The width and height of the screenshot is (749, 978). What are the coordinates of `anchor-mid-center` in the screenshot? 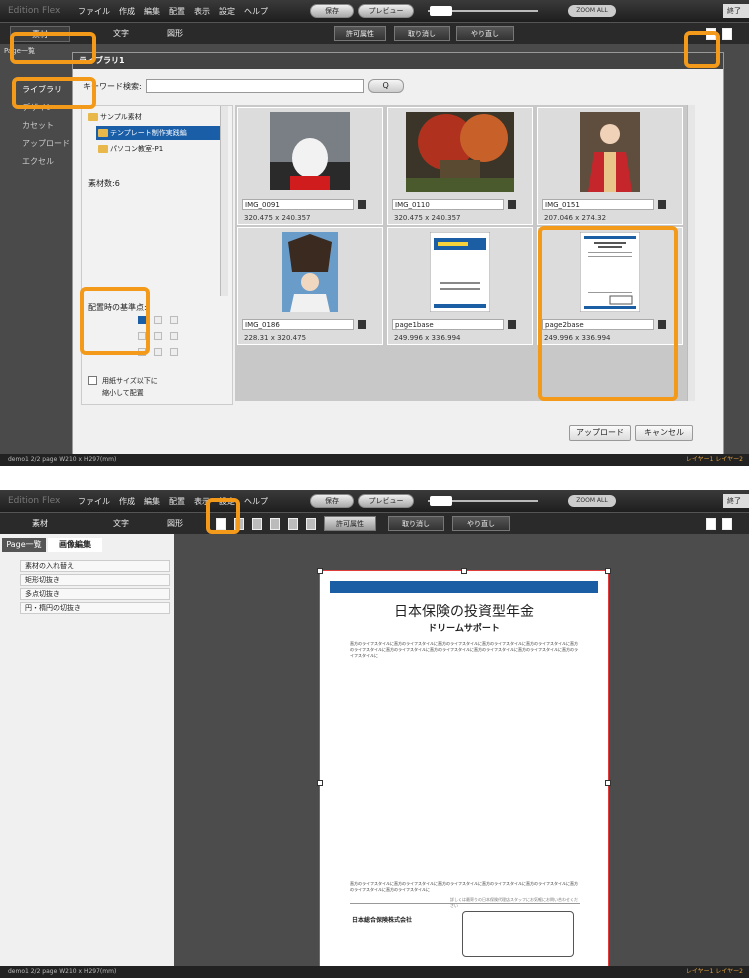 It's located at (158, 336).